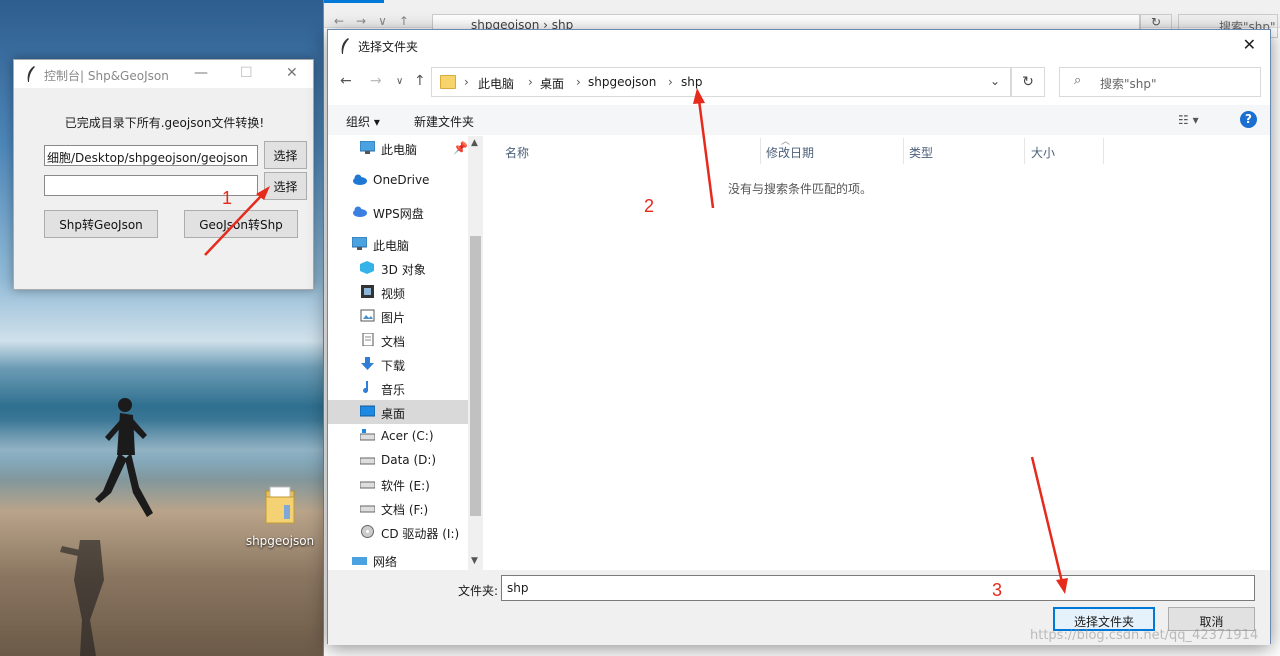  I want to click on breadcrumb-desktop: 桌面, so click(552, 83).